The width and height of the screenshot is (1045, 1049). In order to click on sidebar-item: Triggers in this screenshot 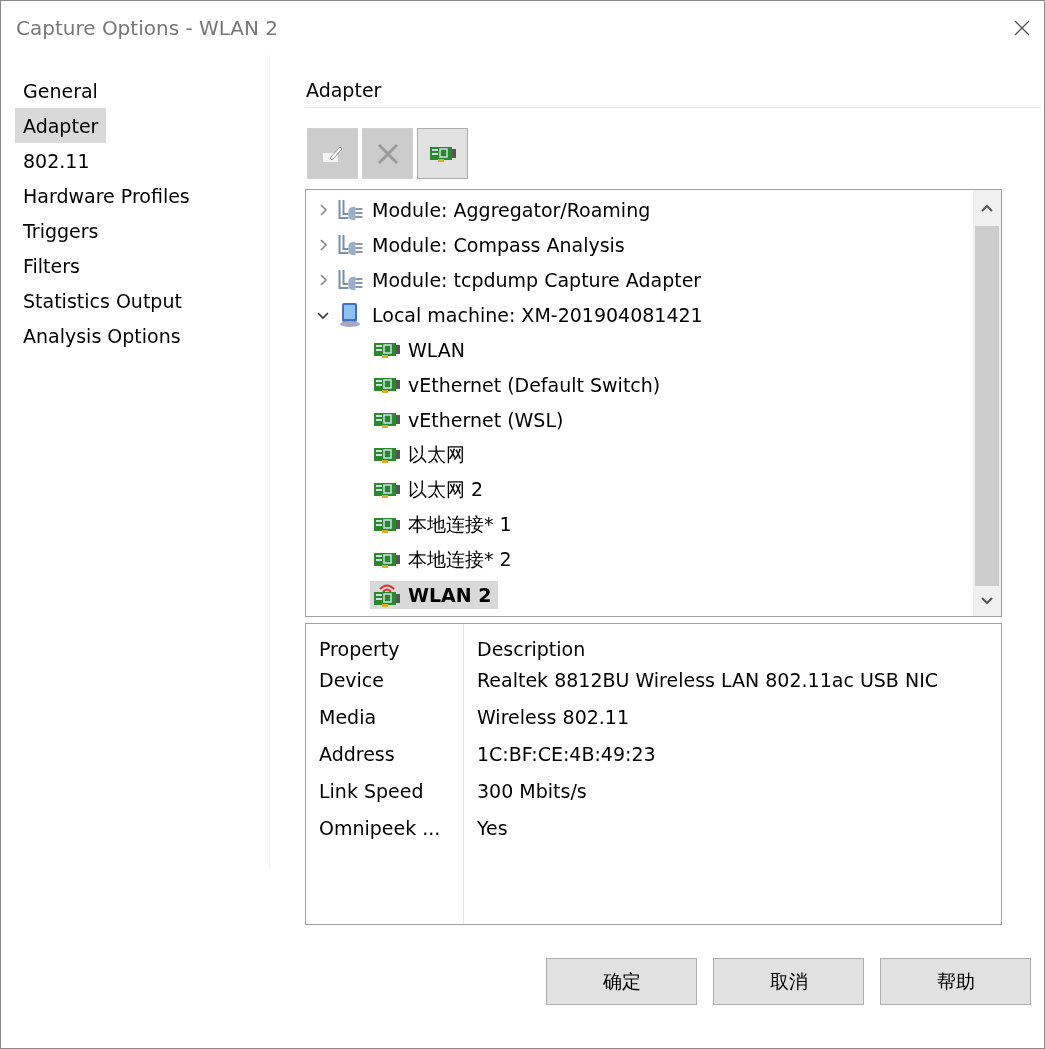, I will do `click(61, 230)`.